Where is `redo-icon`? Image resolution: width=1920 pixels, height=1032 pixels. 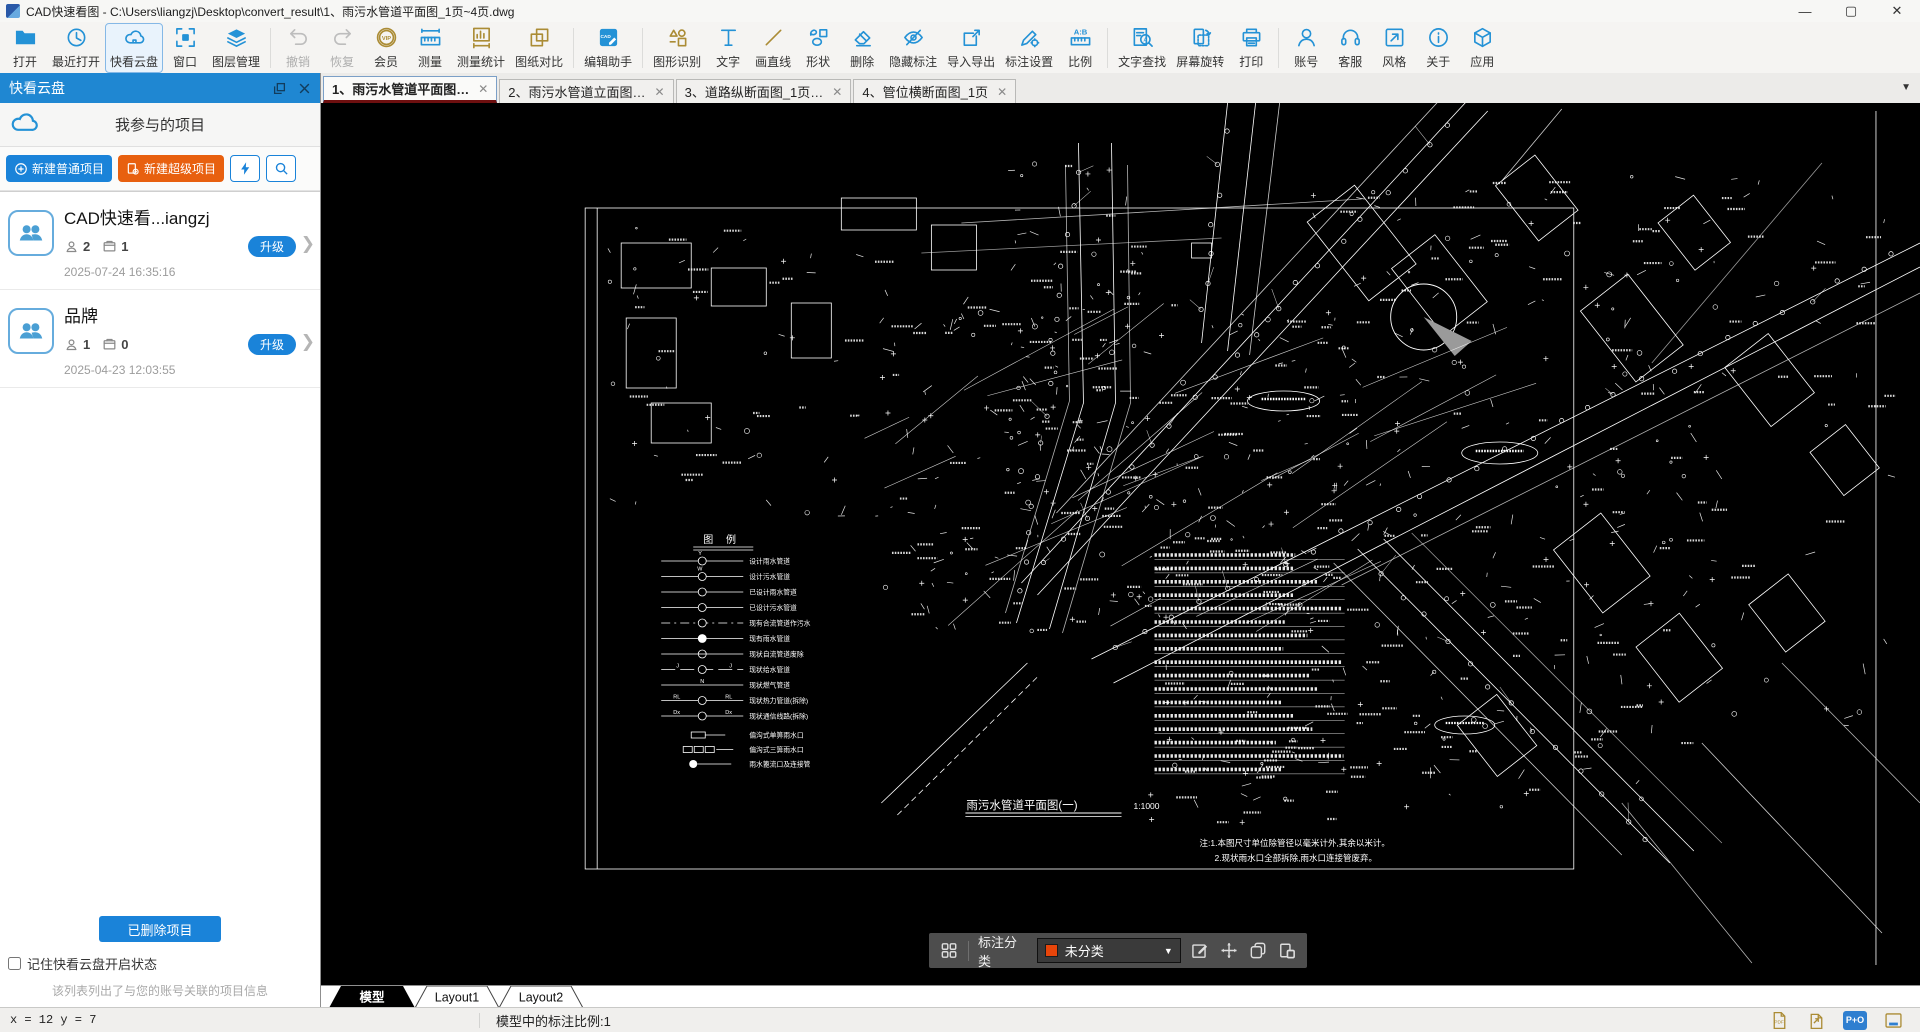
redo-icon is located at coordinates (342, 36).